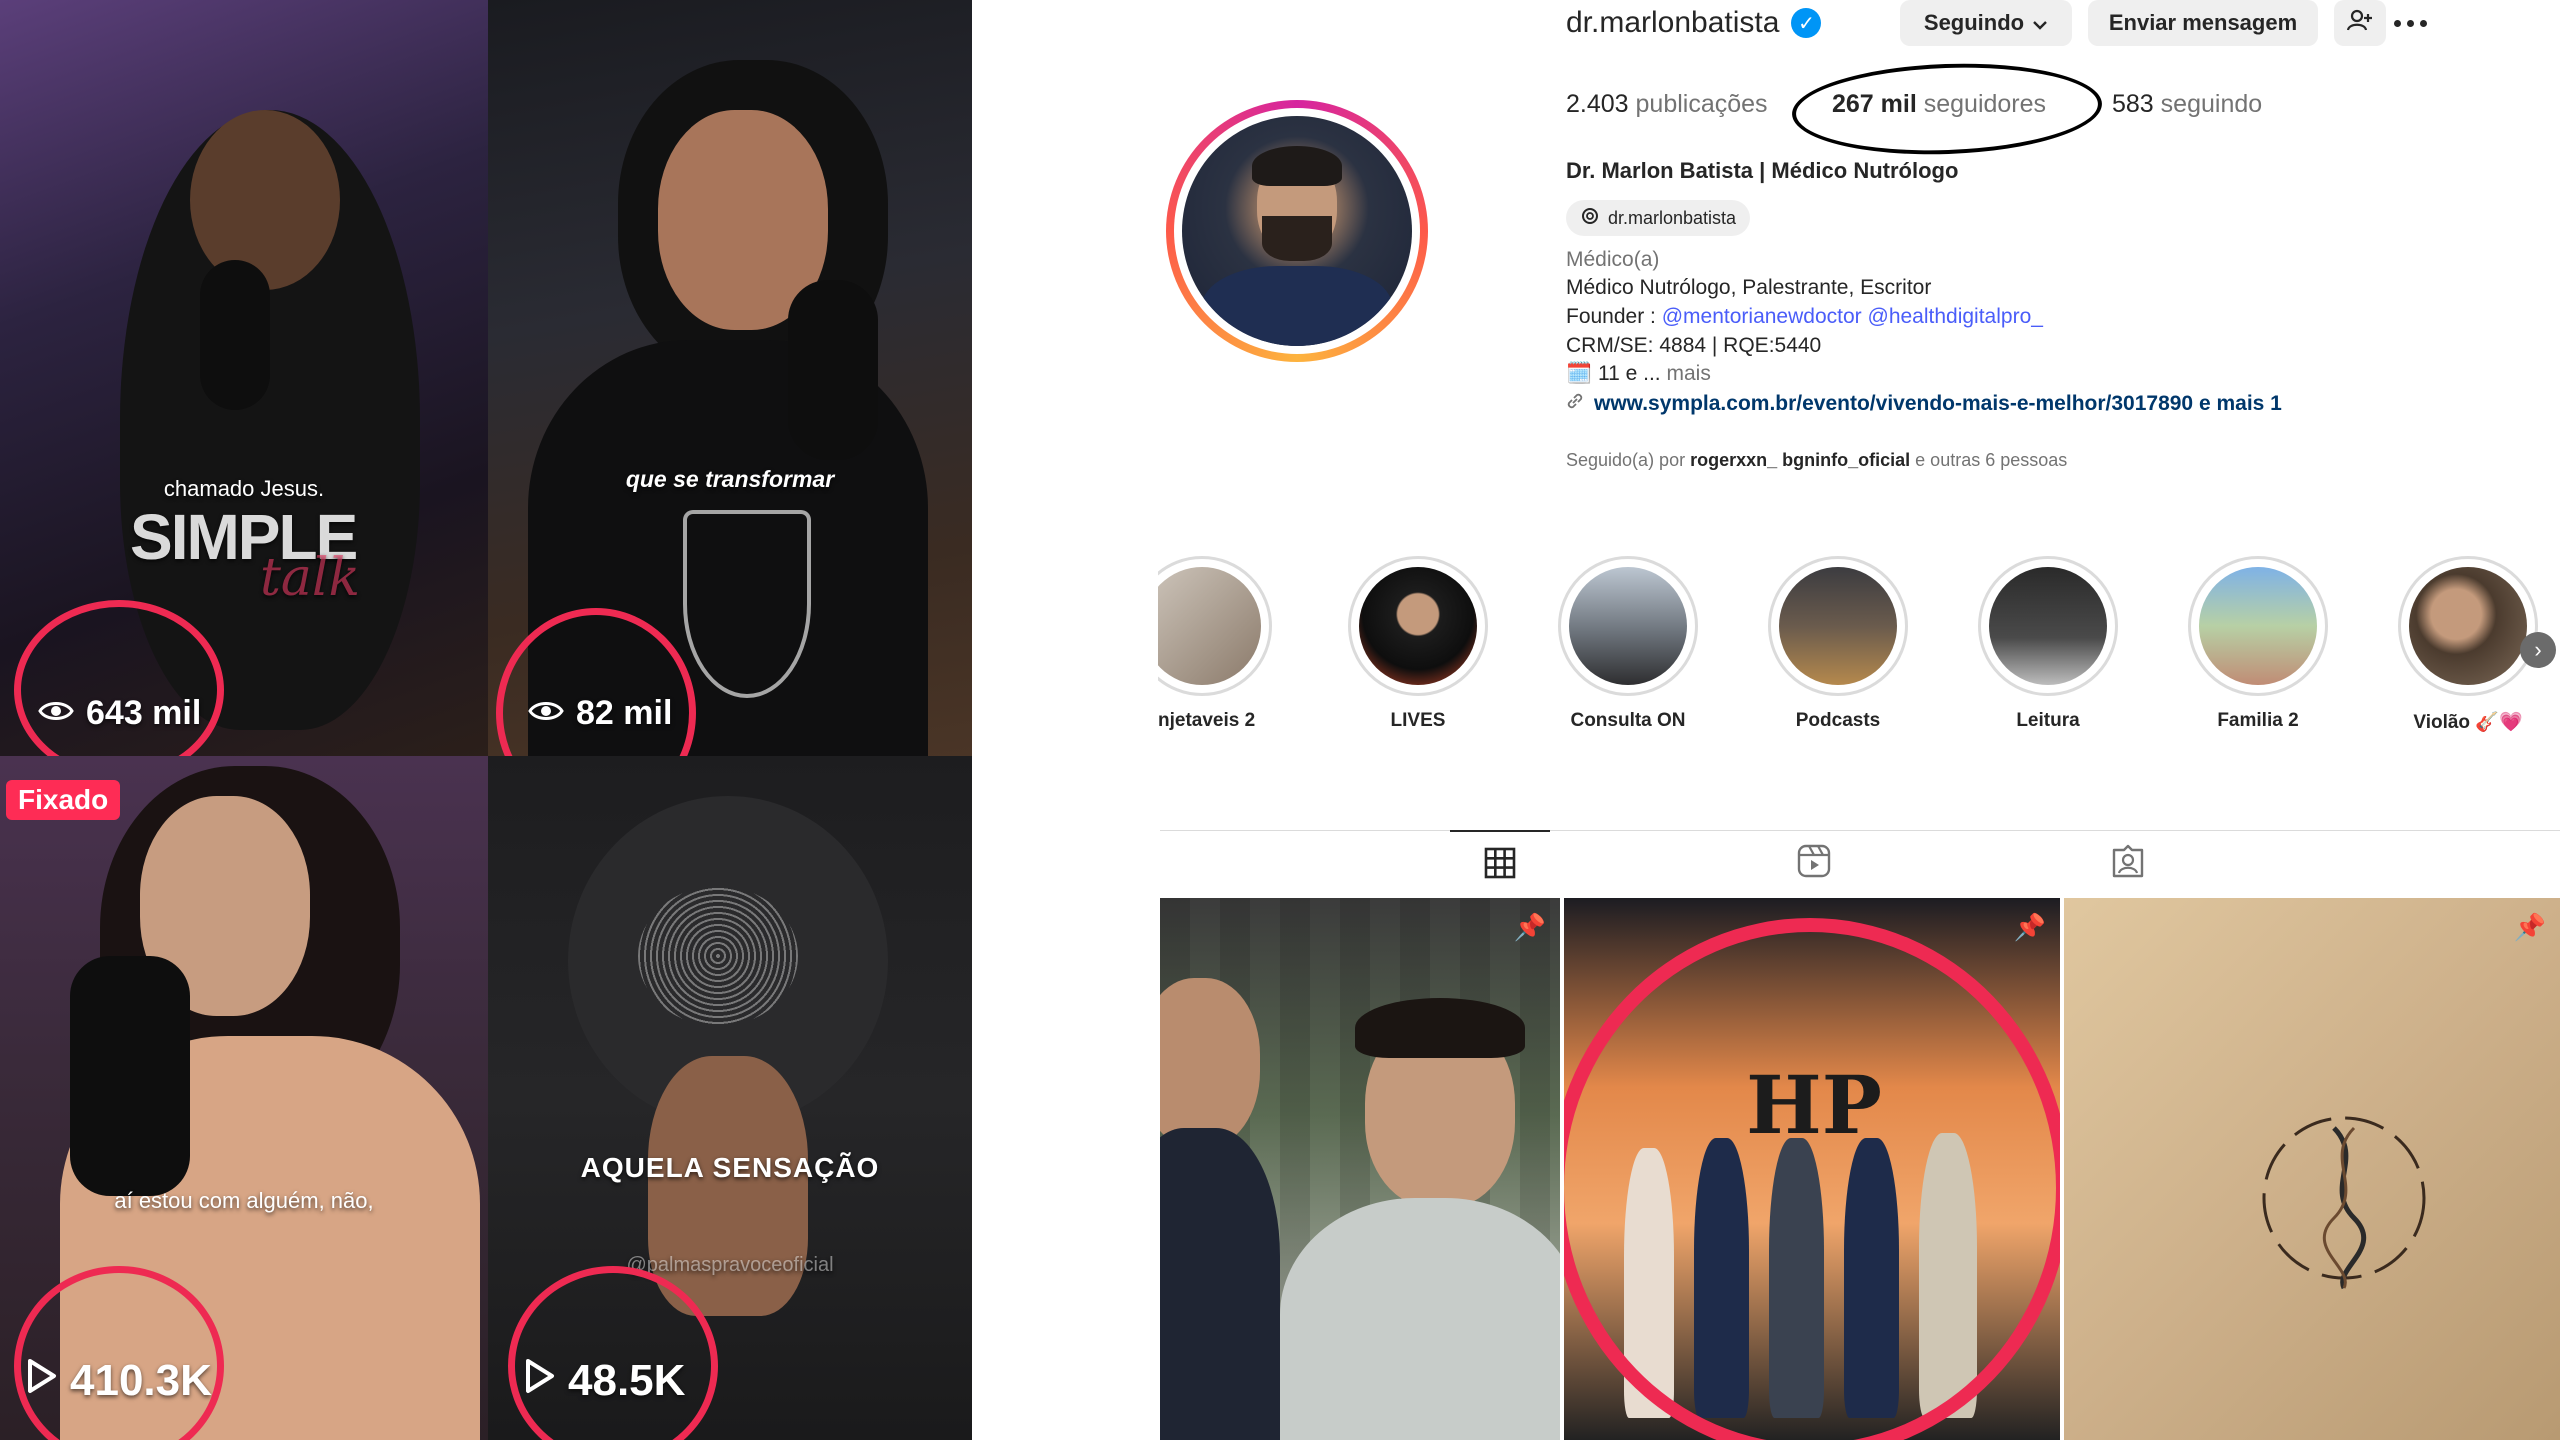 This screenshot has height=1440, width=2560. Describe the element at coordinates (1701, 104) in the screenshot. I see `posts-label: publicações` at that location.